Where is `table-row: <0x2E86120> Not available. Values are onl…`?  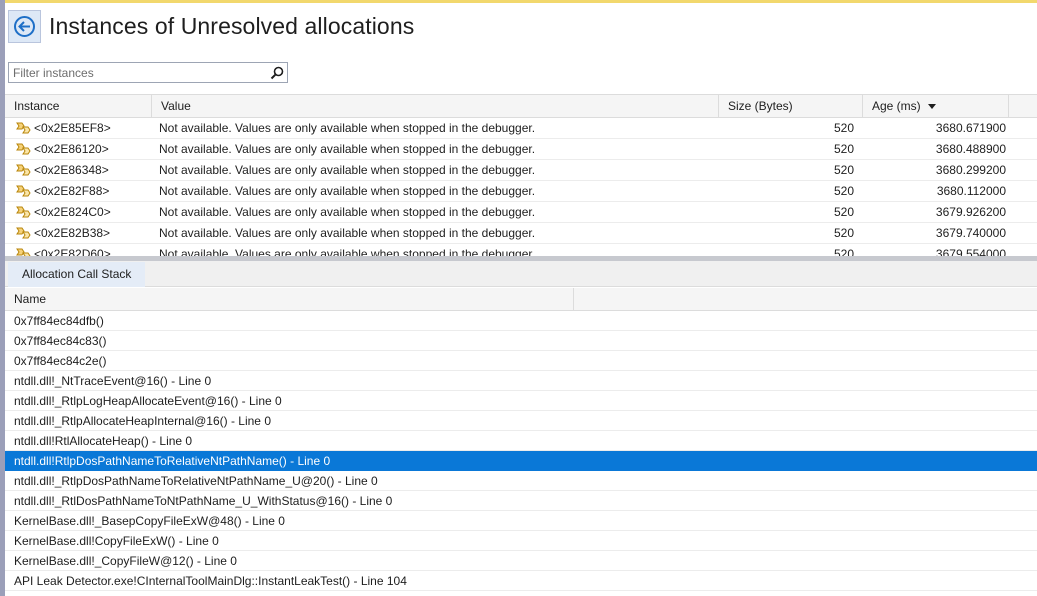
table-row: <0x2E86120> Not available. Values are onl… is located at coordinates (521, 149).